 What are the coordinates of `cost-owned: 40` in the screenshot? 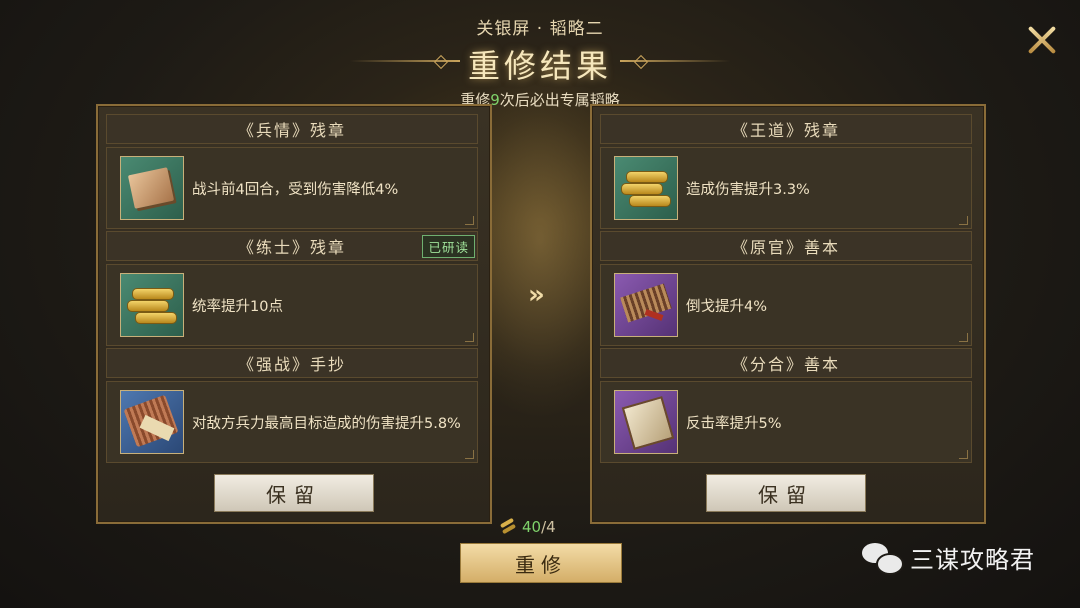 It's located at (532, 527).